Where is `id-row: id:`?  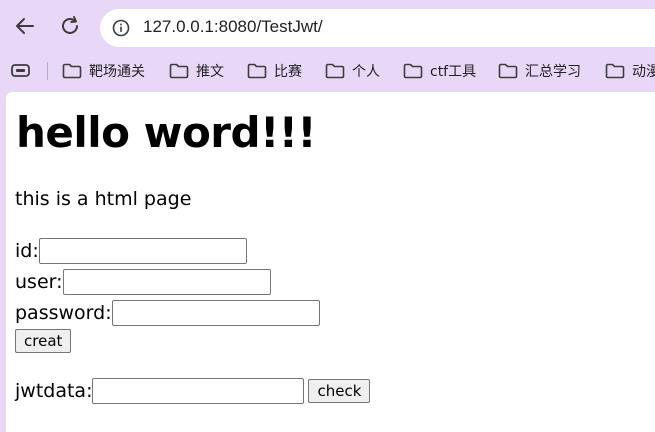 id-row: id: is located at coordinates (131, 251).